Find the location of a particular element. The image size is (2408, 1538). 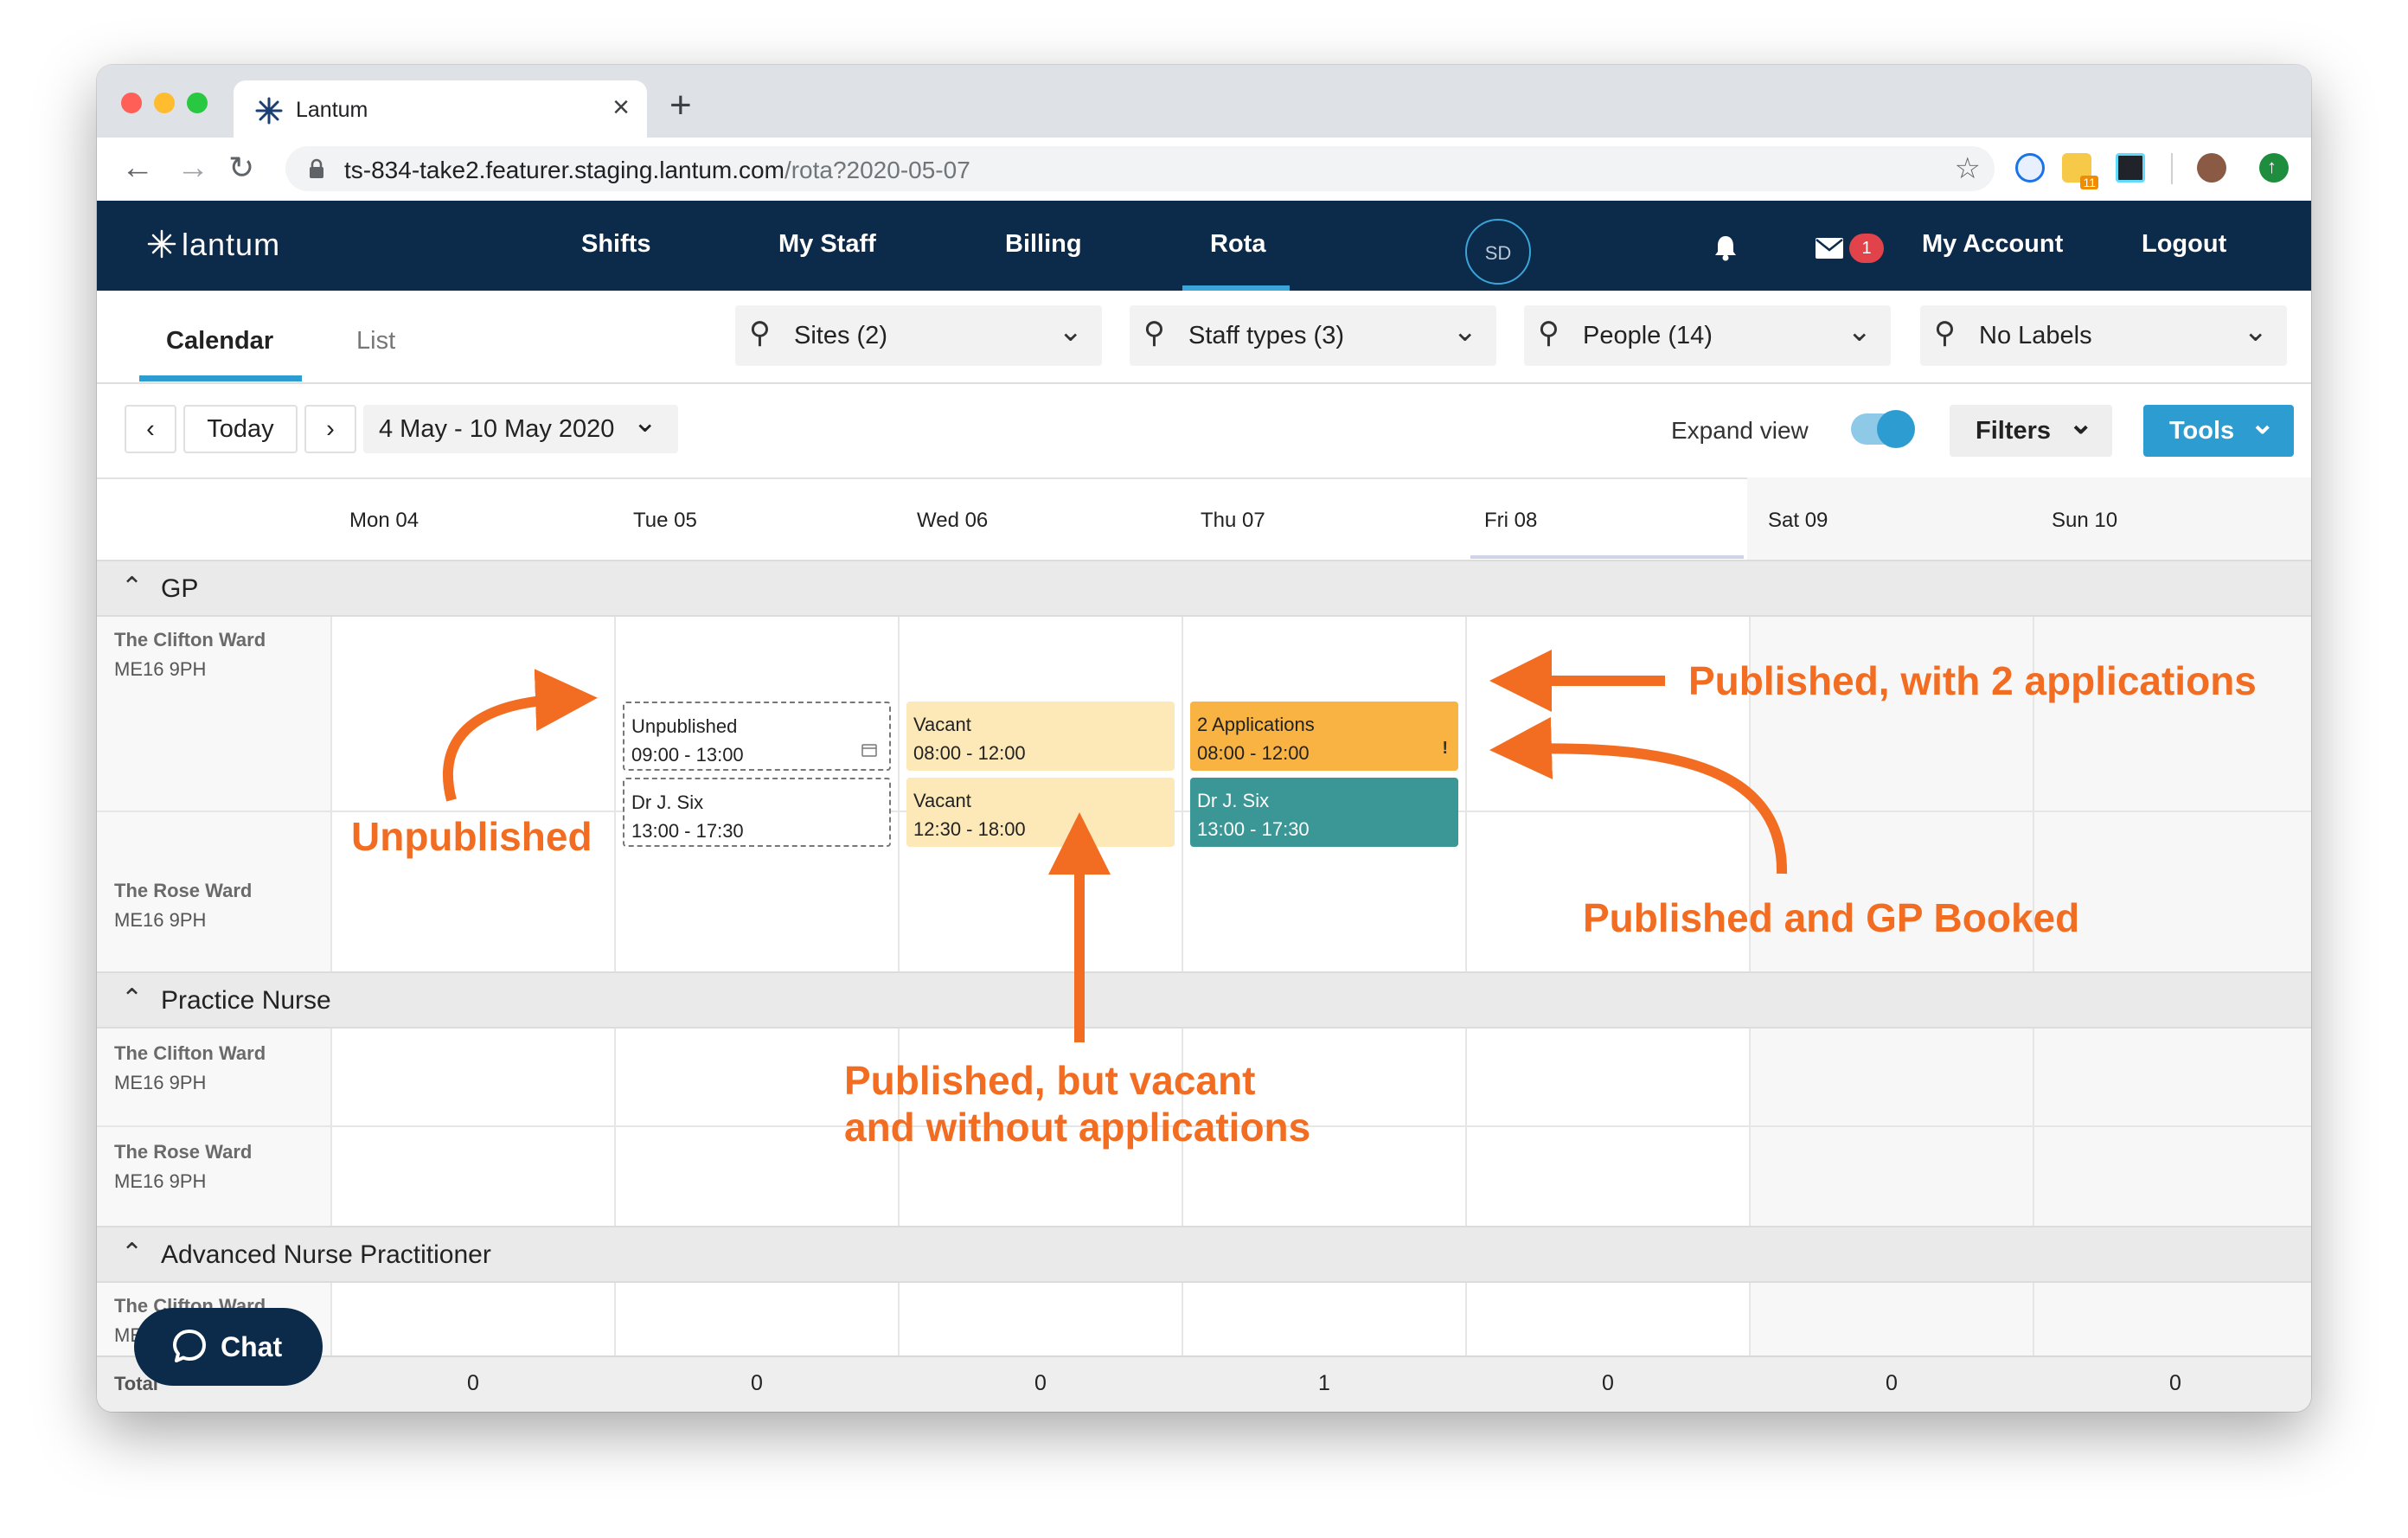

chat-button: Chat is located at coordinates (228, 1347).